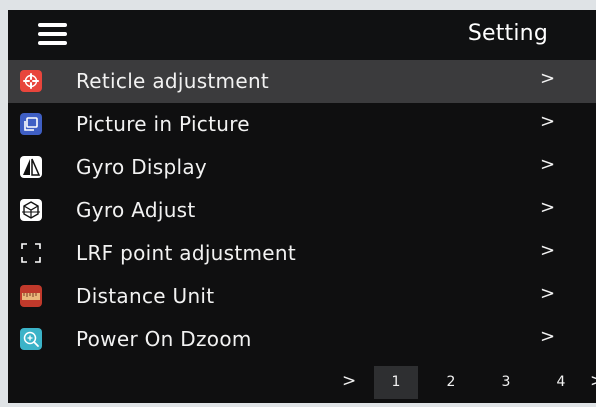 The height and width of the screenshot is (407, 596). What do you see at coordinates (561, 382) in the screenshot?
I see `page-4-button: 4` at bounding box center [561, 382].